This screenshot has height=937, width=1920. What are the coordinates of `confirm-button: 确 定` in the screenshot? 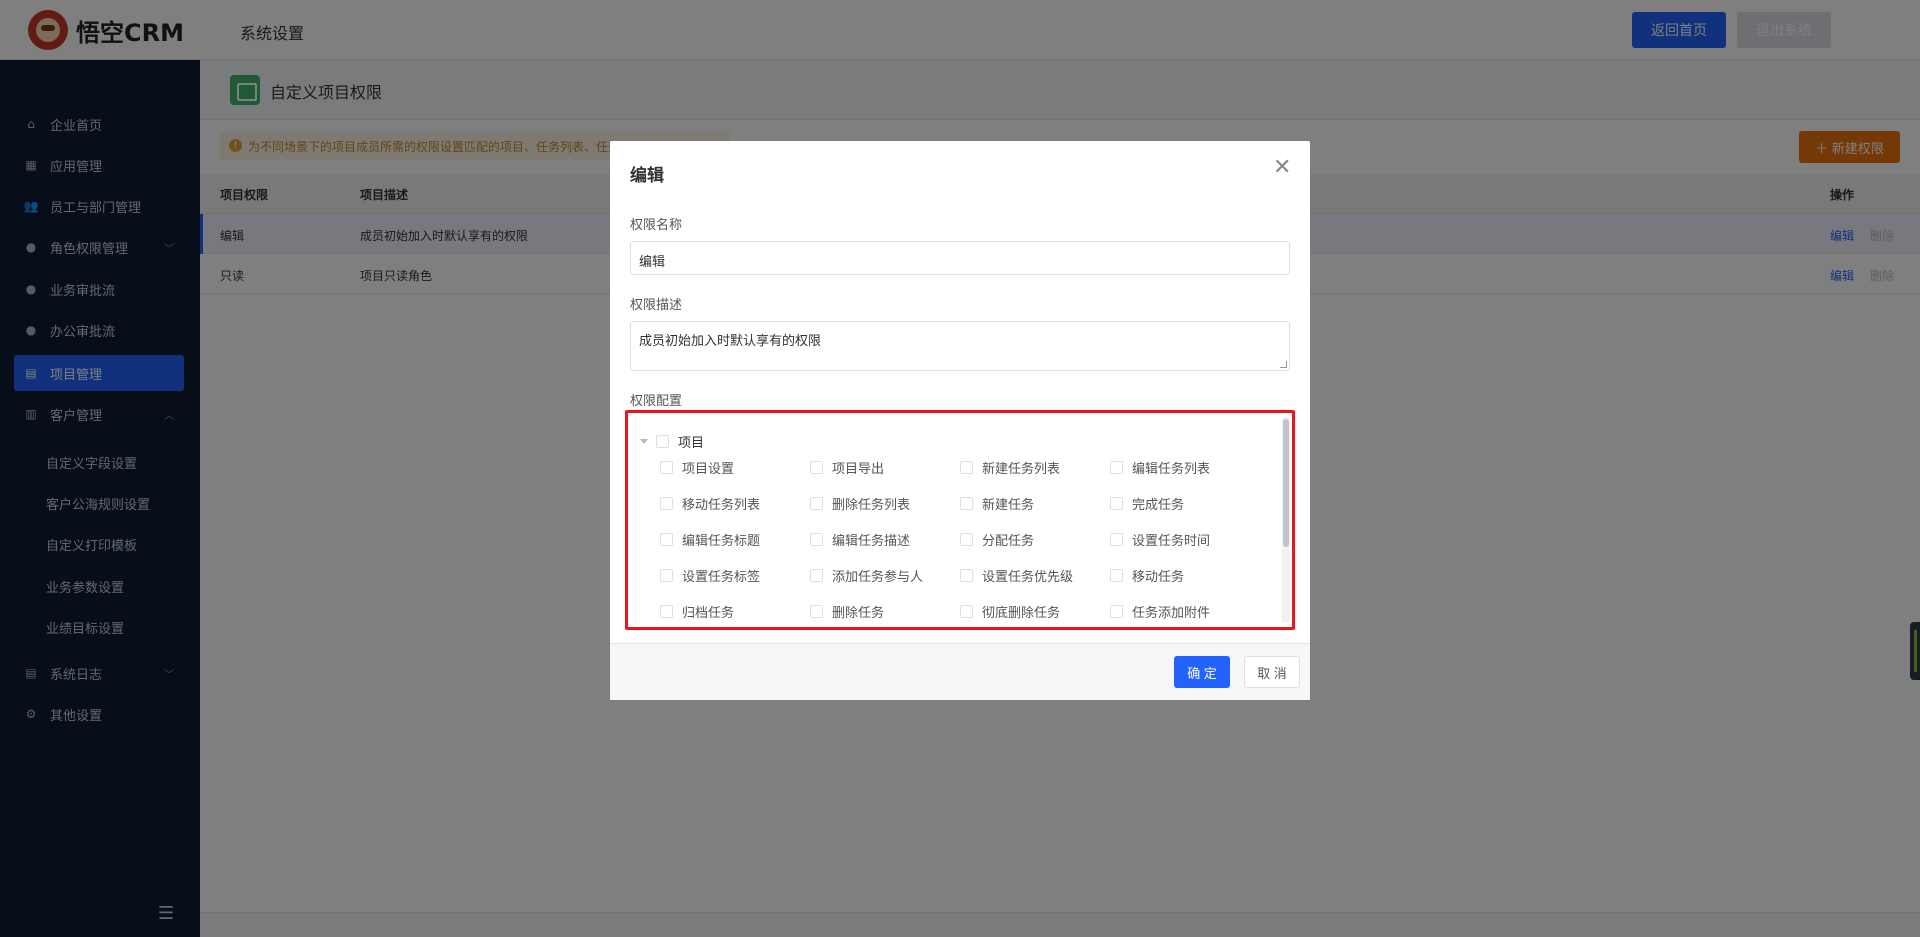 It's located at (1202, 672).